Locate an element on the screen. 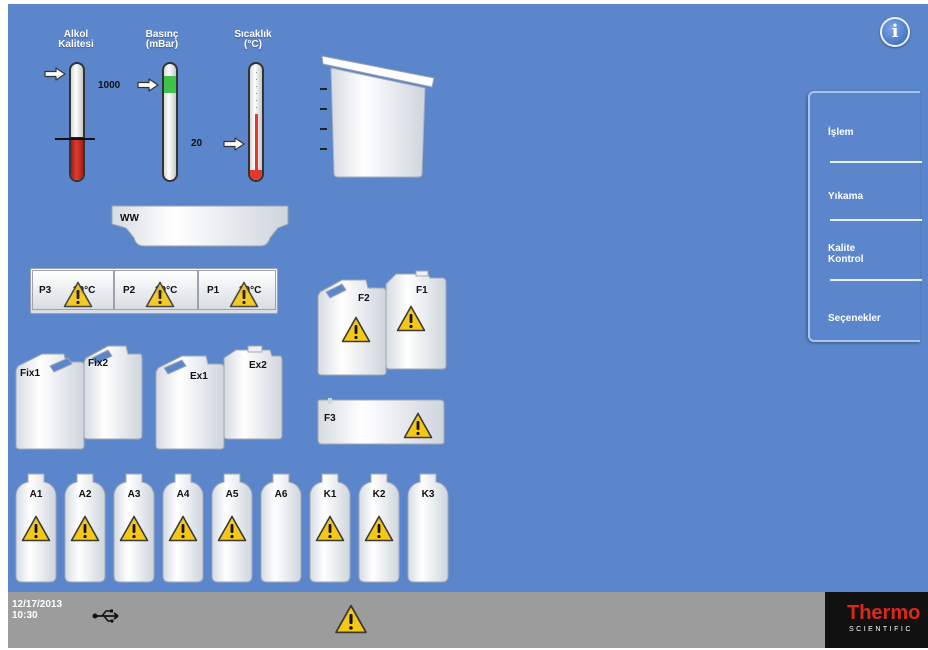 This screenshot has width=928, height=650. thermo-scientific-logo: Thermo SCIENTIFIC is located at coordinates (876, 620).